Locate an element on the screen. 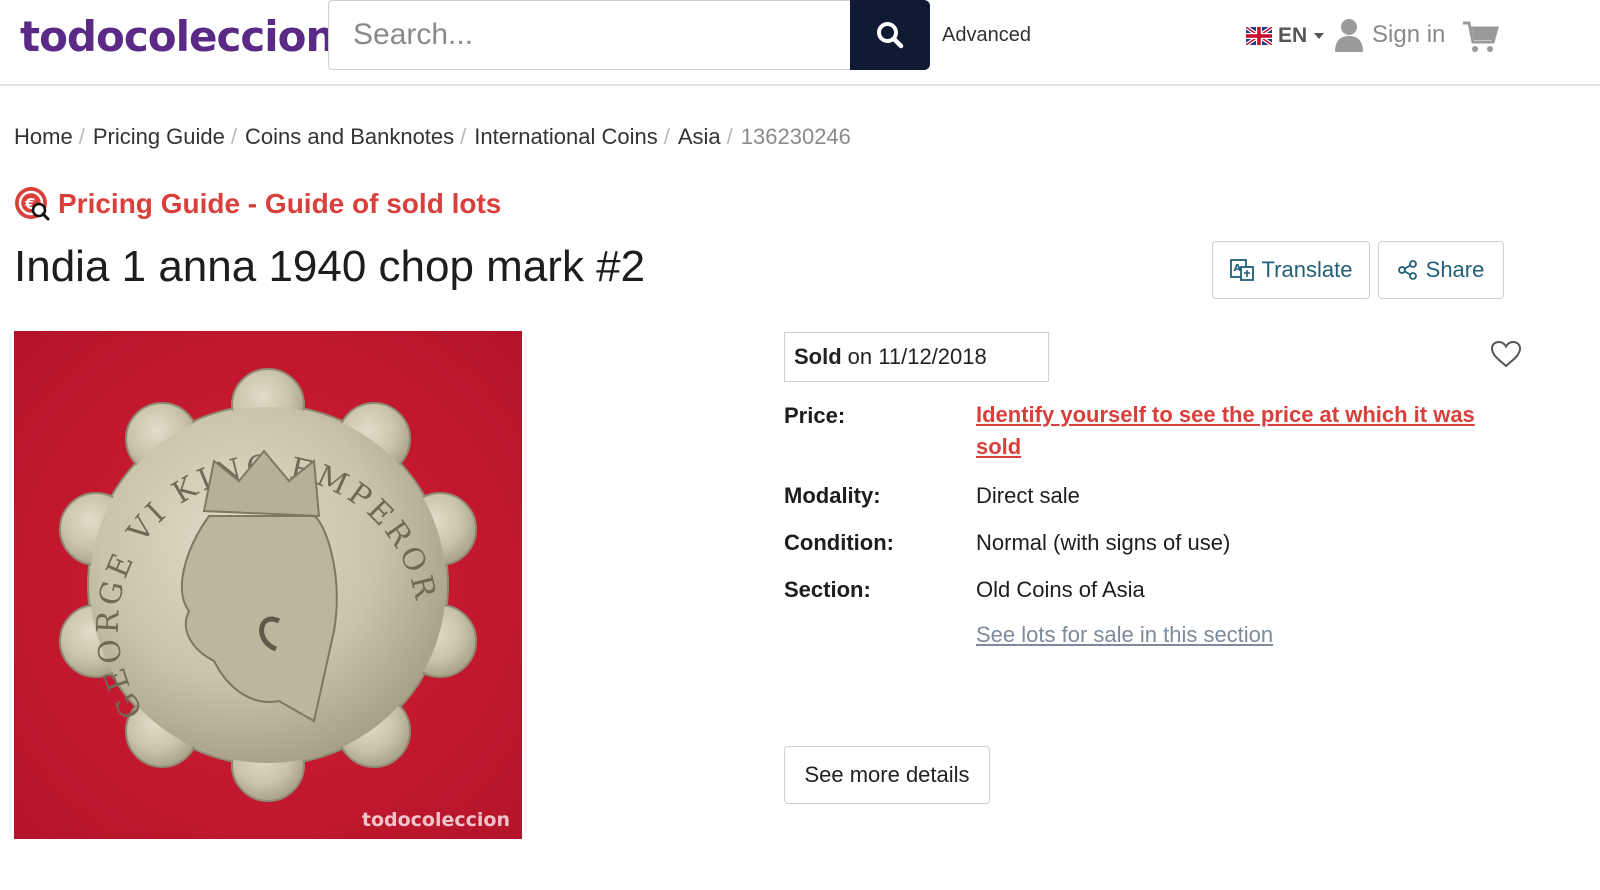 This screenshot has width=1600, height=890. search-input is located at coordinates (590, 35).